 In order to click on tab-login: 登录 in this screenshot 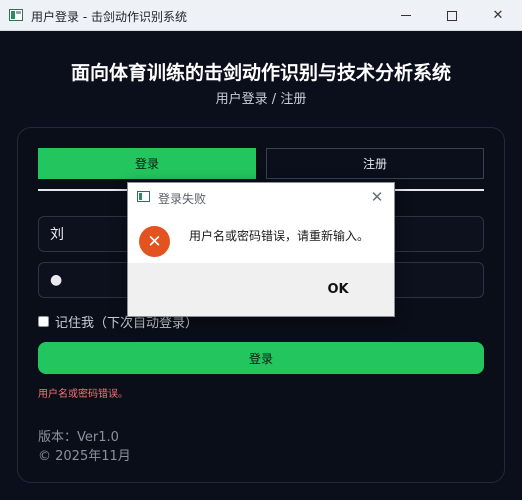, I will do `click(147, 163)`.